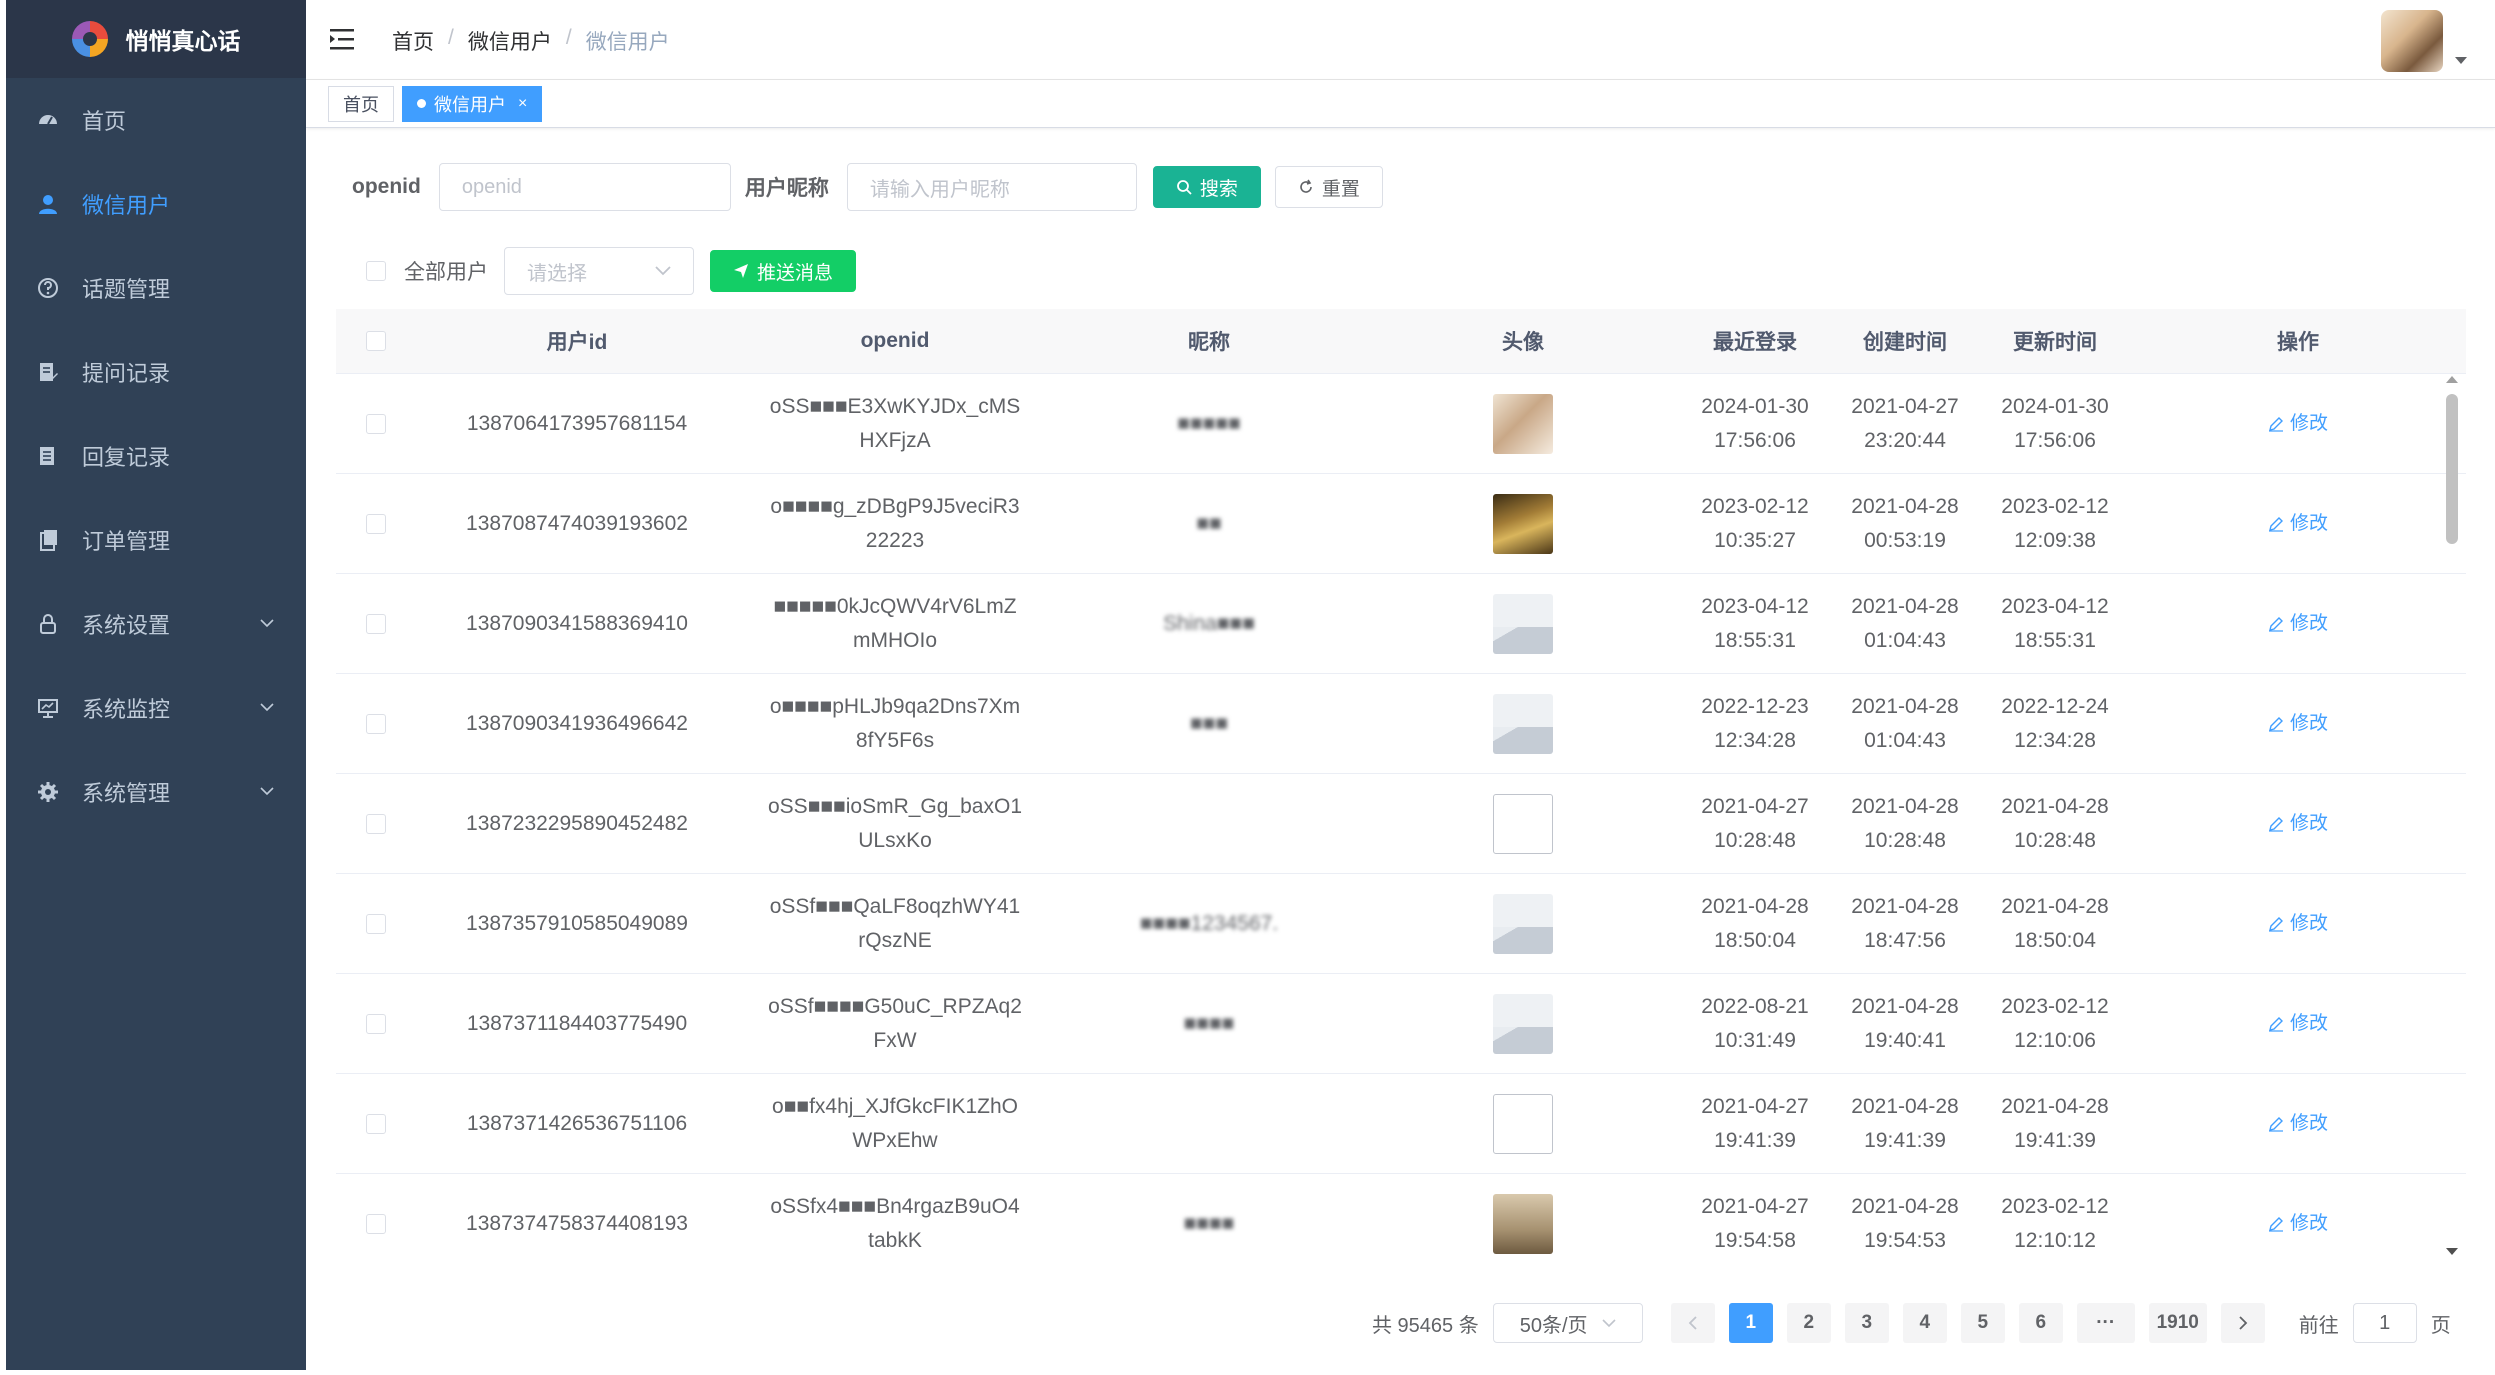  Describe the element at coordinates (599, 271) in the screenshot. I see `push-type-select: 请选择` at that location.